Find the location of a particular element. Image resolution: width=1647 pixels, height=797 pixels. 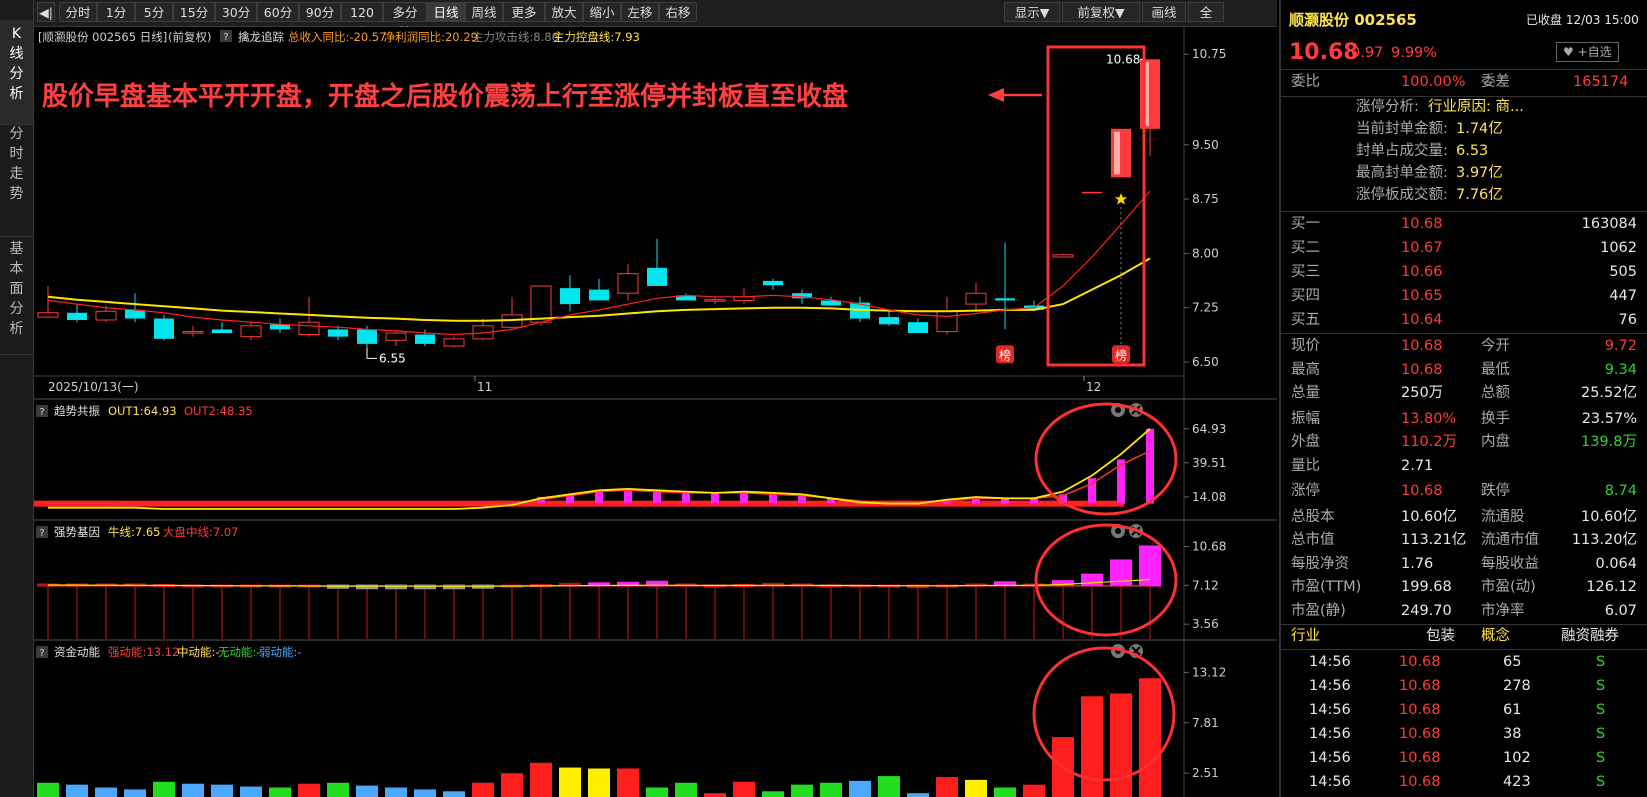

period-9: 日线 is located at coordinates (446, 12).